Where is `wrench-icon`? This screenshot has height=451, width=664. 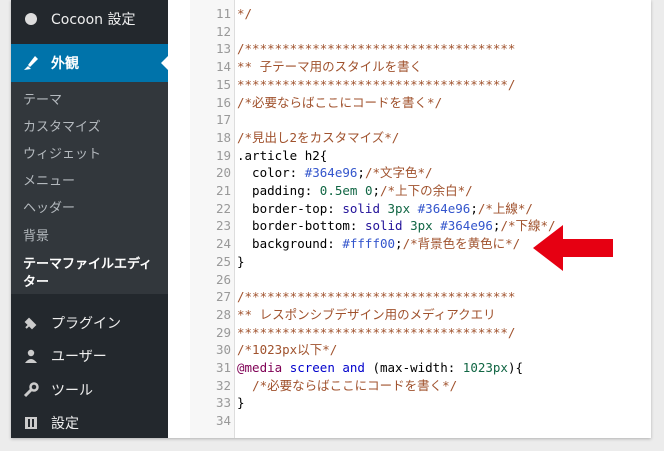
wrench-icon is located at coordinates (31, 390).